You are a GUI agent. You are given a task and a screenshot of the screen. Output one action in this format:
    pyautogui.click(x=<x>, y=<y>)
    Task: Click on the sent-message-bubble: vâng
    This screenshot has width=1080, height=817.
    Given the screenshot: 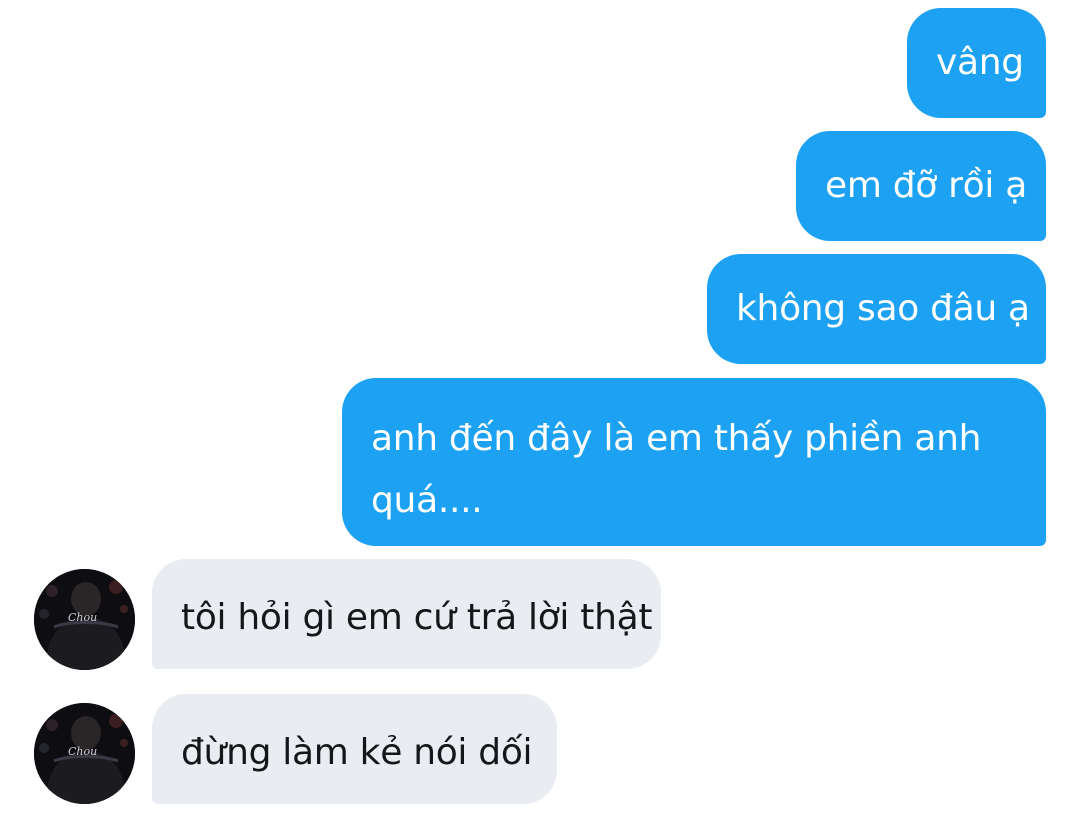 What is the action you would take?
    pyautogui.click(x=976, y=63)
    